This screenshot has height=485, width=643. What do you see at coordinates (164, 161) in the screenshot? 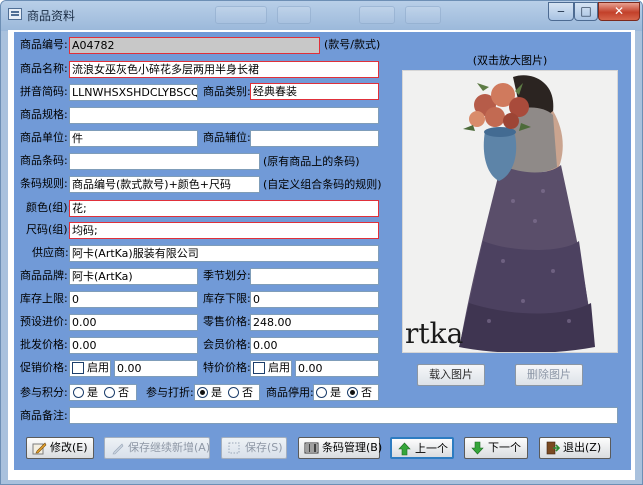
I see `barcode-field` at bounding box center [164, 161].